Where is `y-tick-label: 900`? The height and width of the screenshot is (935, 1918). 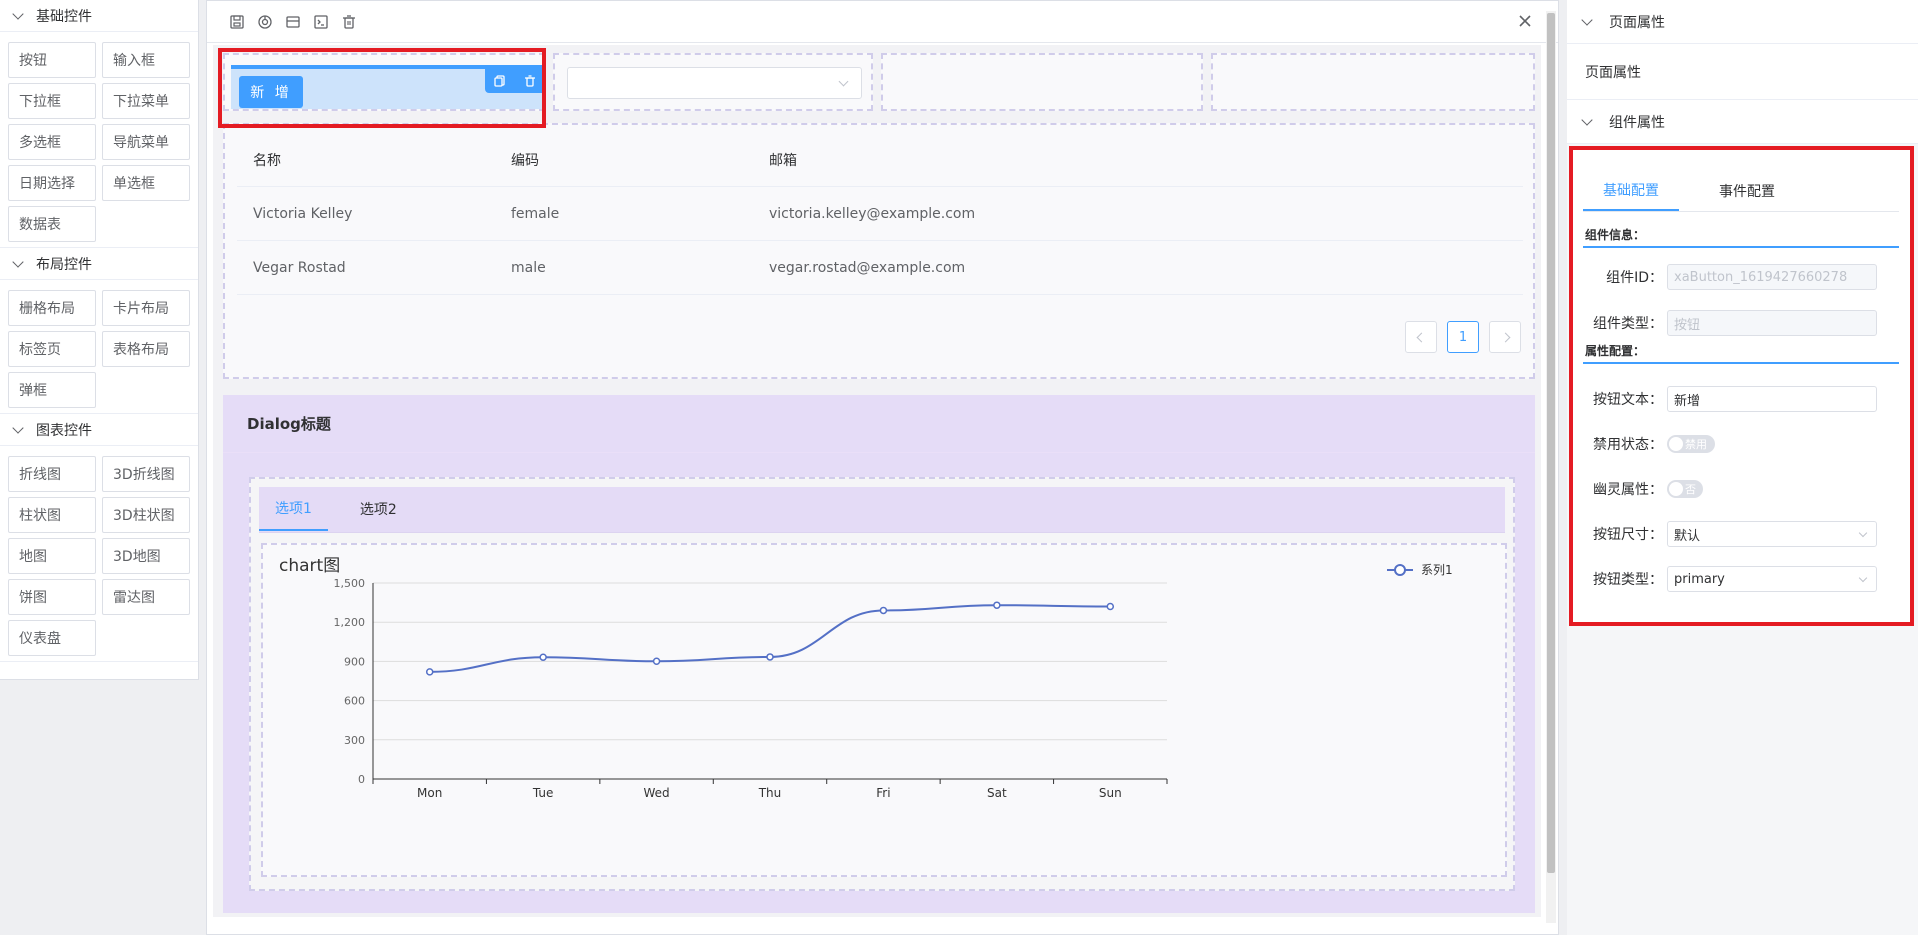 y-tick-label: 900 is located at coordinates (354, 661).